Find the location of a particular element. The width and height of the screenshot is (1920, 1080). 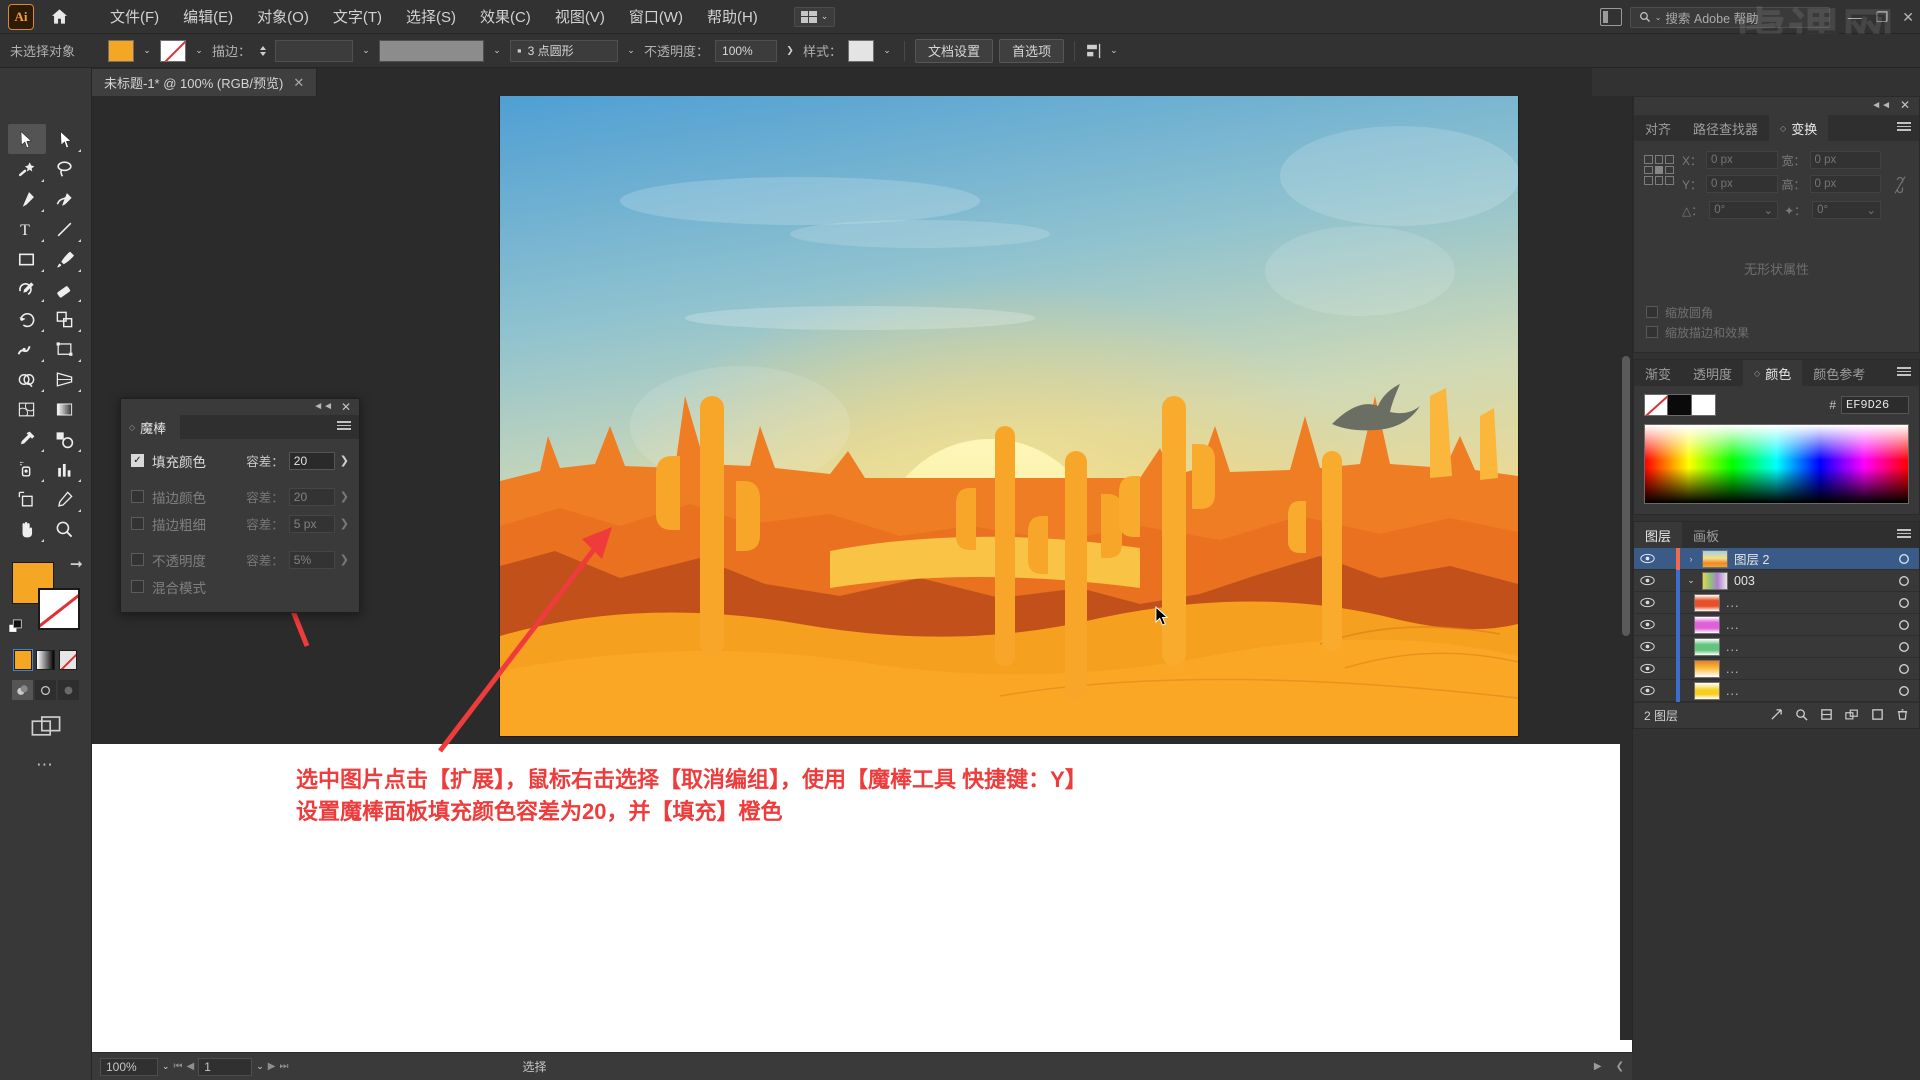

none-swatch is located at coordinates (1656, 405).